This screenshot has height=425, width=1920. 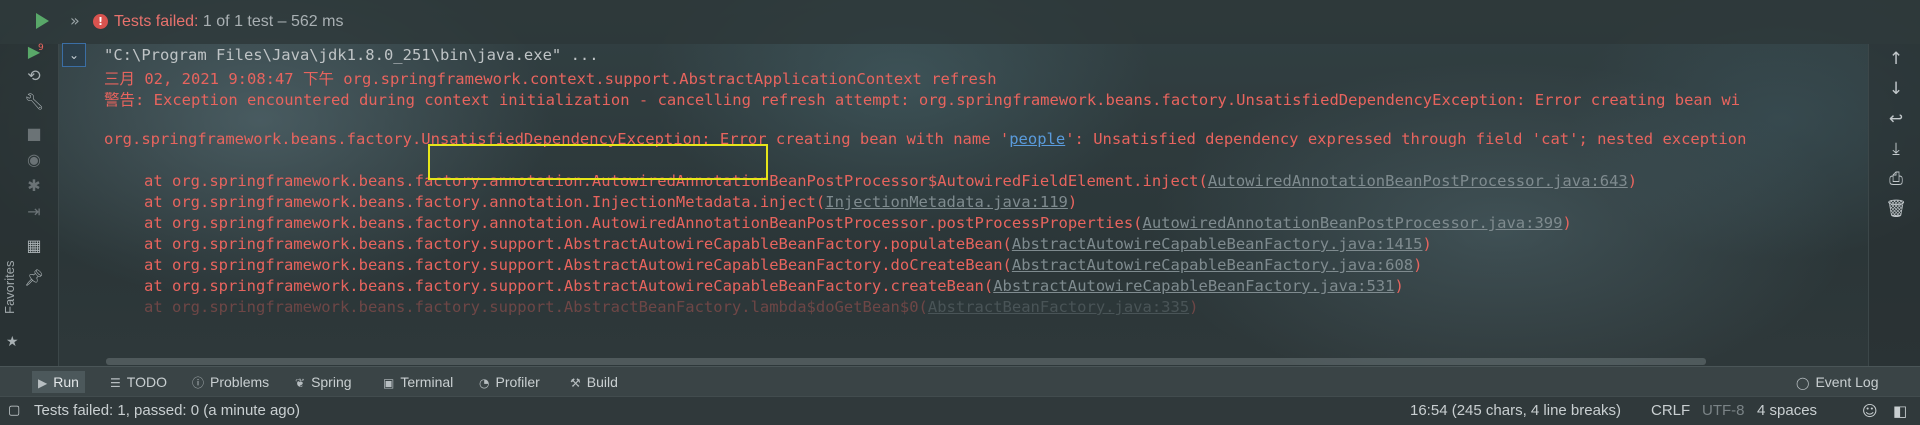 I want to click on tab-terminal-label: Terminal, so click(x=427, y=382).